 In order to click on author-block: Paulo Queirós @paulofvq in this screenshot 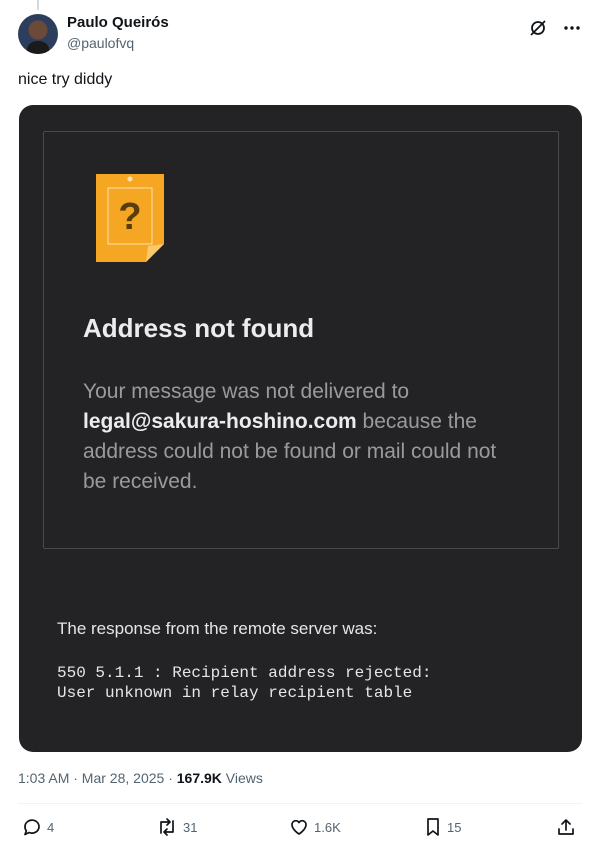, I will do `click(118, 33)`.